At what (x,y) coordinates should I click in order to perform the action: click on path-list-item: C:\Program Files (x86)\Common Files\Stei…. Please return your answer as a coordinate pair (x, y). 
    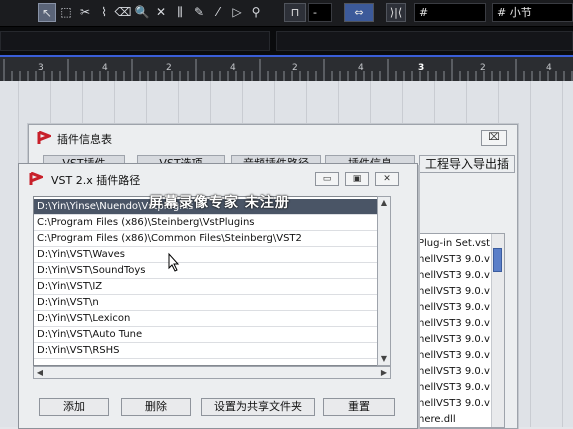
    Looking at the image, I should click on (206, 239).